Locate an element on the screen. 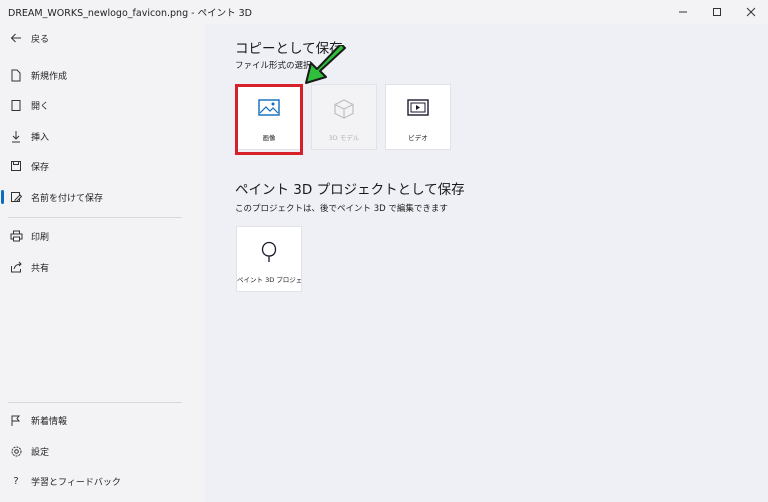 The image size is (768, 502). back-button: 戻る is located at coordinates (102, 38).